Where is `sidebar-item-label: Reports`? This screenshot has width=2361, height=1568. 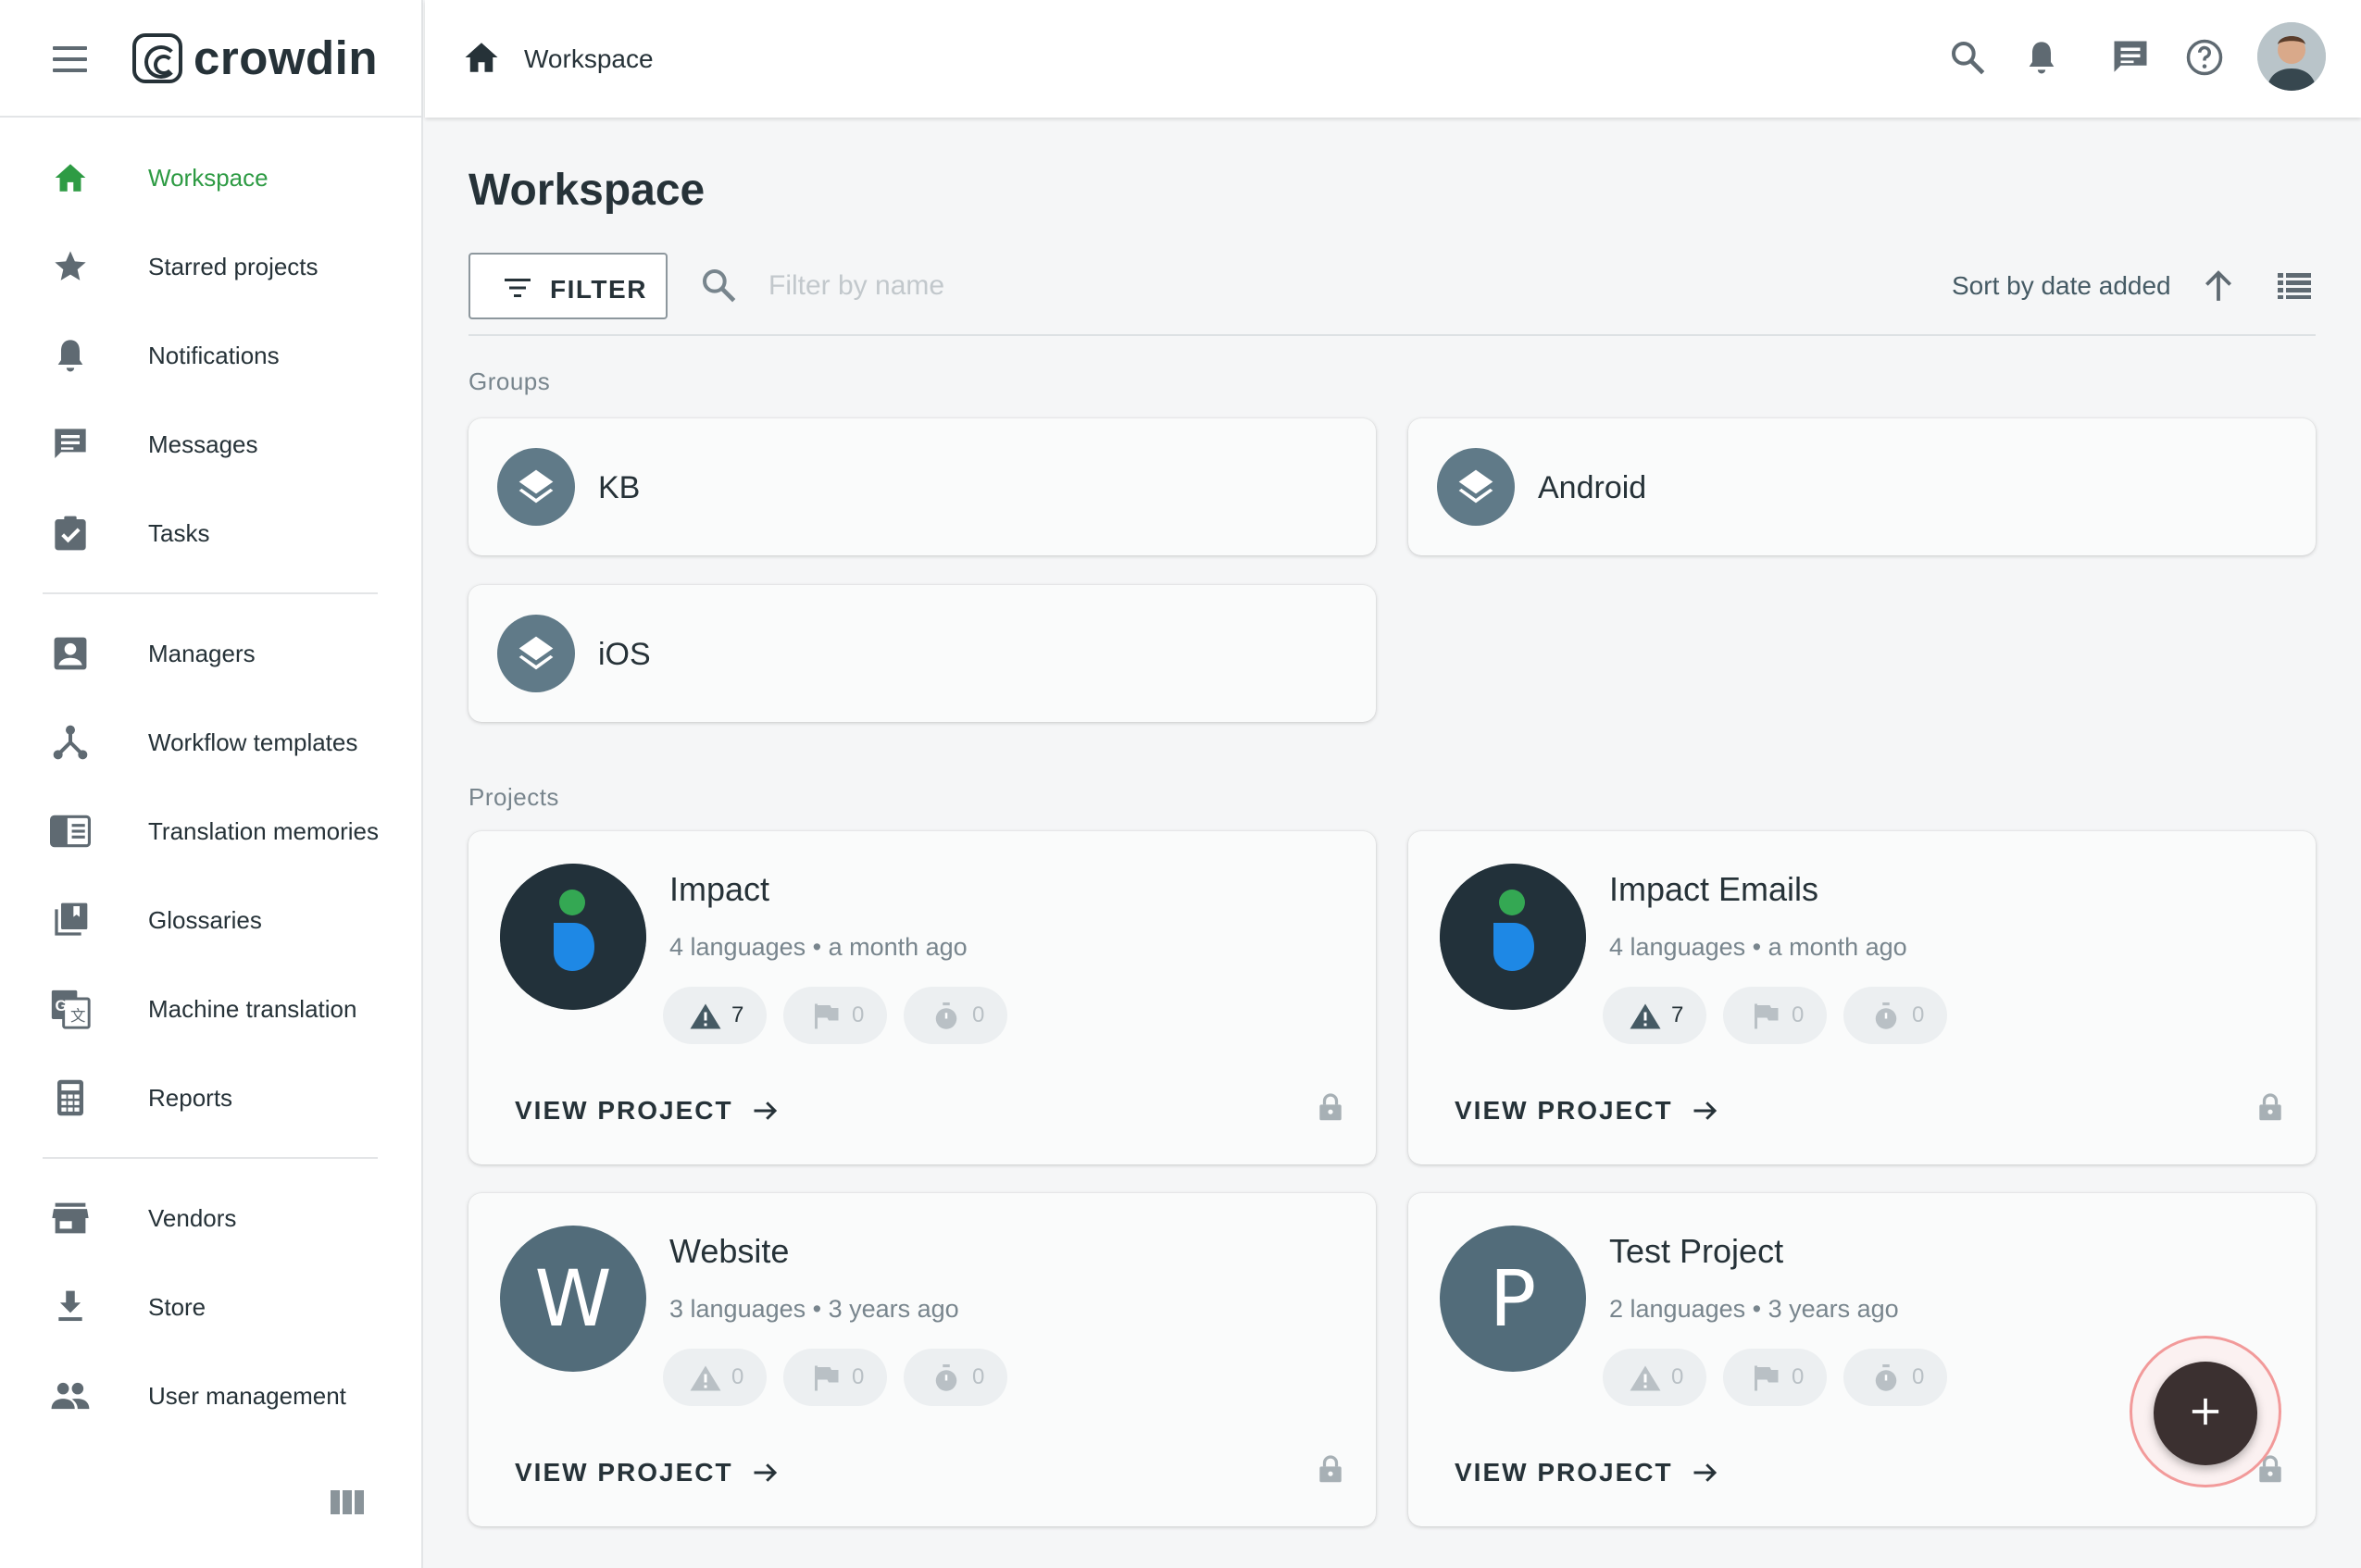
sidebar-item-label: Reports is located at coordinates (190, 1097).